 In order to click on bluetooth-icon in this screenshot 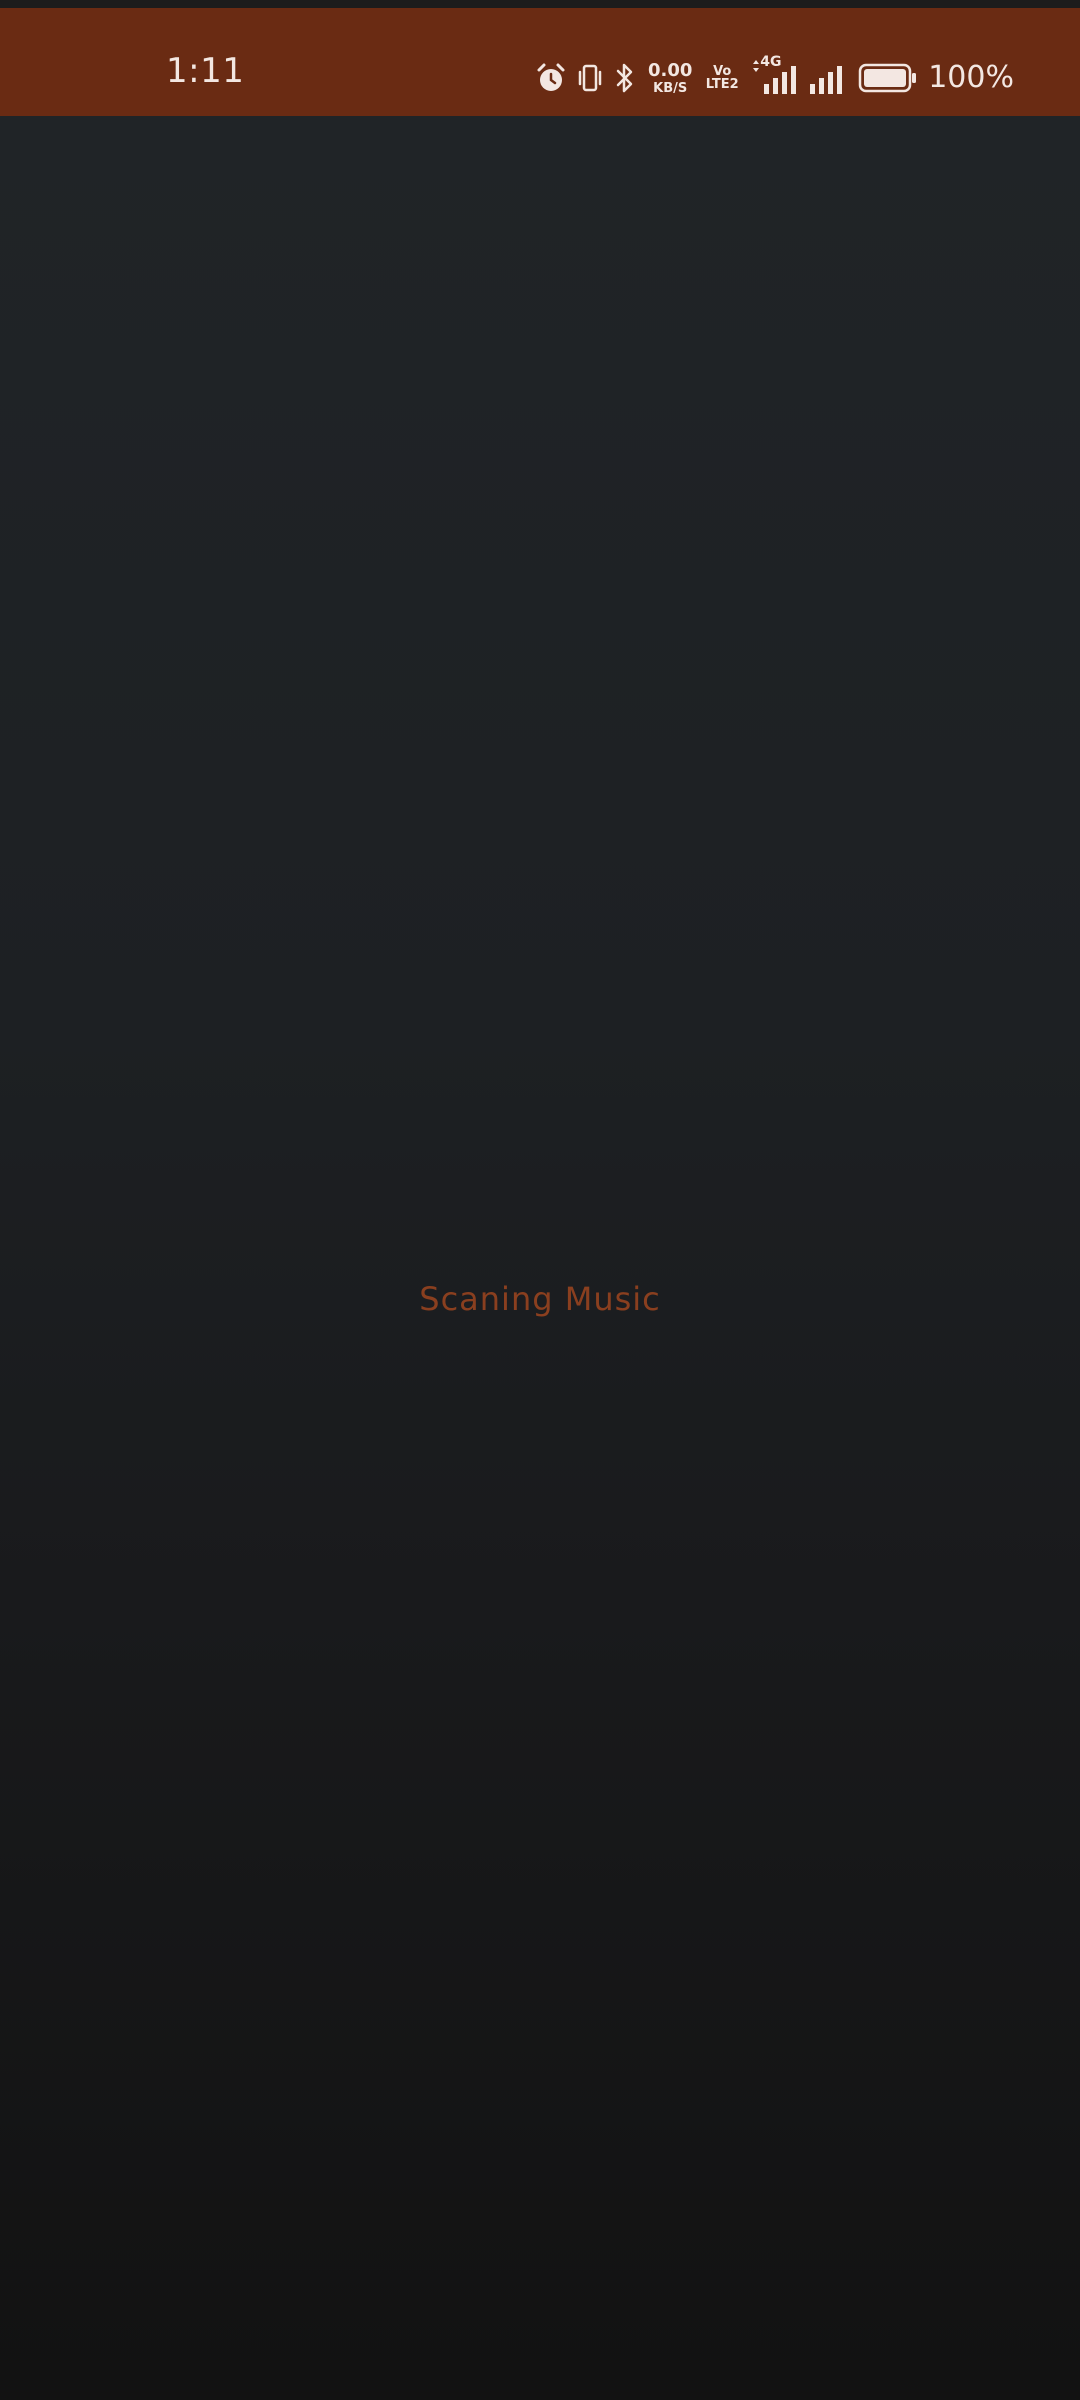, I will do `click(625, 78)`.